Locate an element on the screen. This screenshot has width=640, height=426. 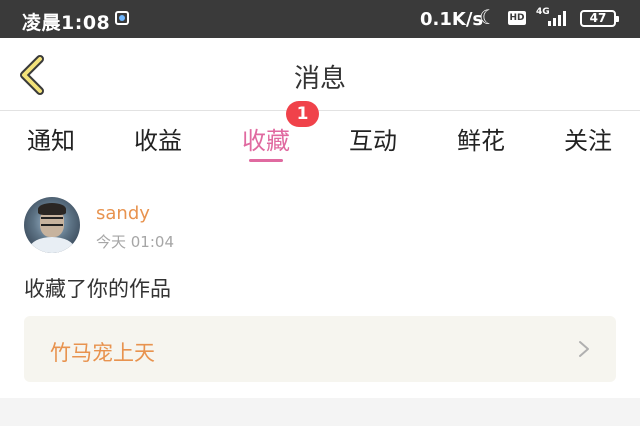
tab-earnings: 收益 is located at coordinates (158, 138).